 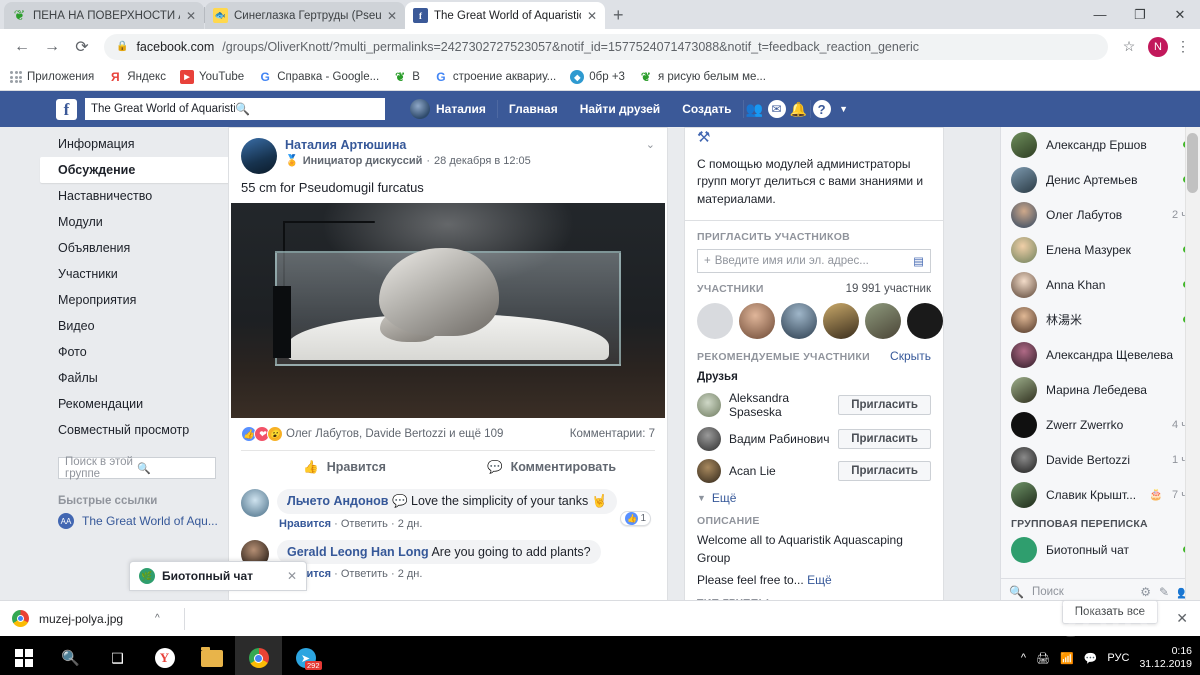 I want to click on sidebar-item-members: Участники, so click(x=135, y=274).